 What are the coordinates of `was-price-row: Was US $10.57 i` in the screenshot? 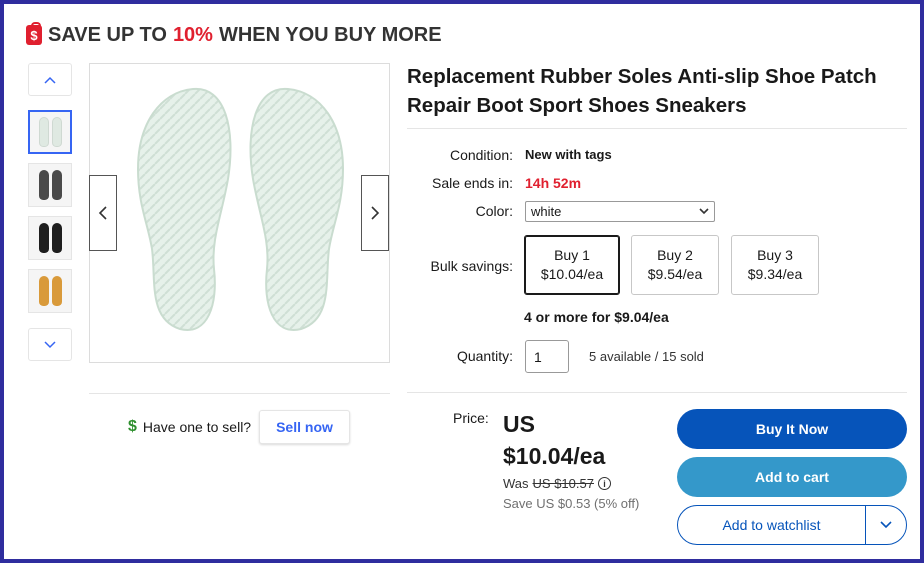 It's located at (557, 483).